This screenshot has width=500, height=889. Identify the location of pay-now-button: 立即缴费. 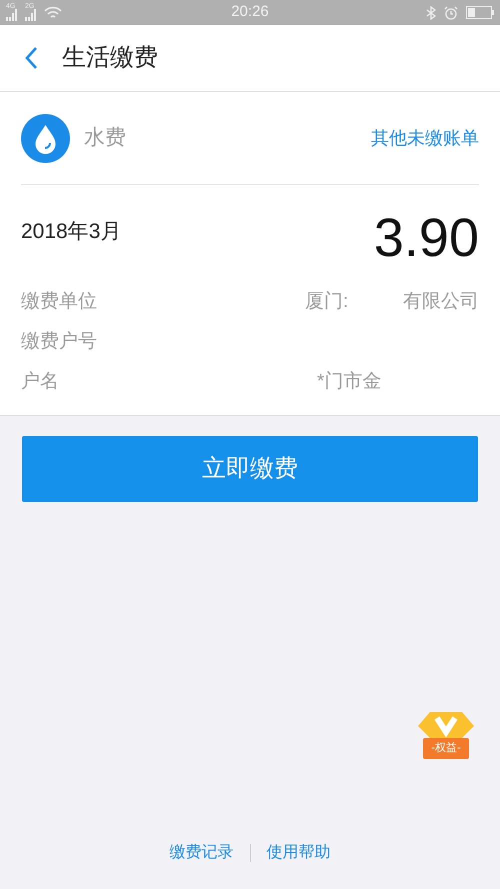
(250, 469).